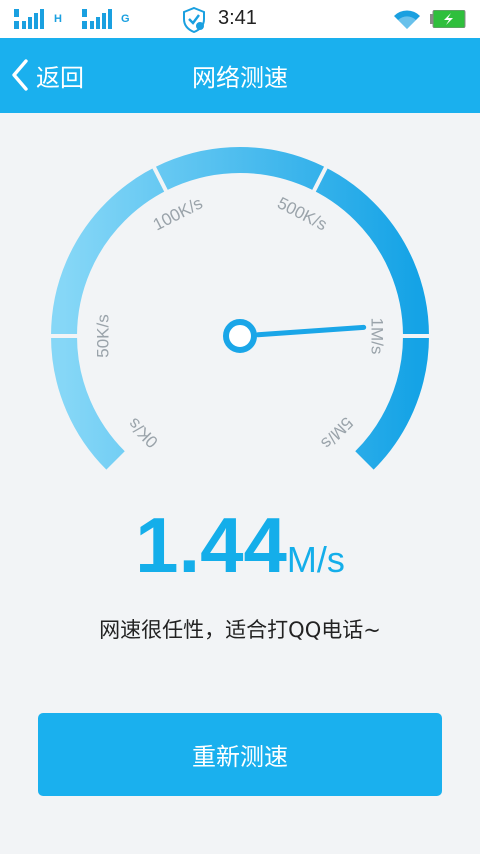 The image size is (480, 854). What do you see at coordinates (407, 19) in the screenshot?
I see `wifi-icon` at bounding box center [407, 19].